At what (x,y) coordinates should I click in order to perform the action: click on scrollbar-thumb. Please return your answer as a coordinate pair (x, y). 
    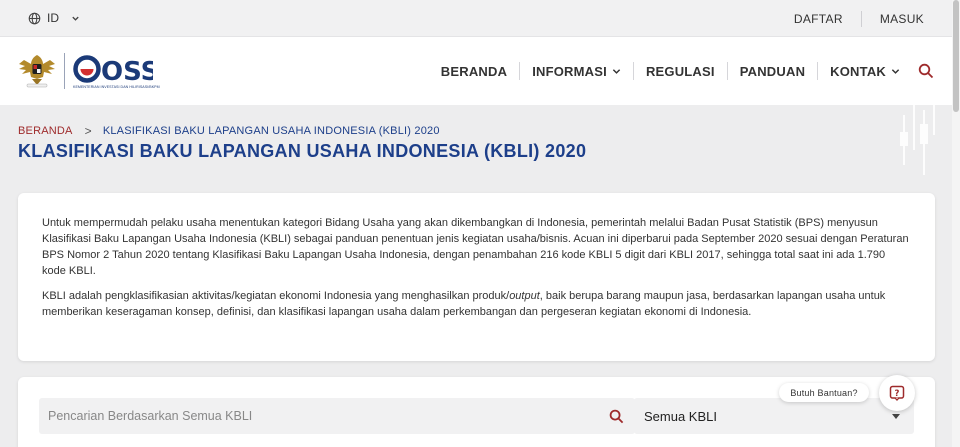
    Looking at the image, I should click on (956, 56).